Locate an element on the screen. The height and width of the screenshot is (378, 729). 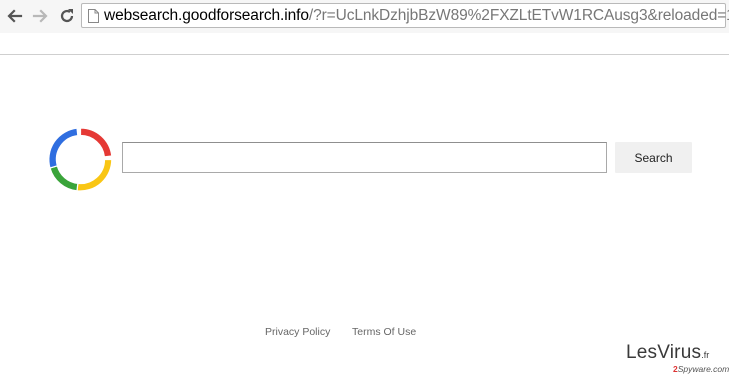
watermark-sub: 2Spyware.com is located at coordinates (701, 369).